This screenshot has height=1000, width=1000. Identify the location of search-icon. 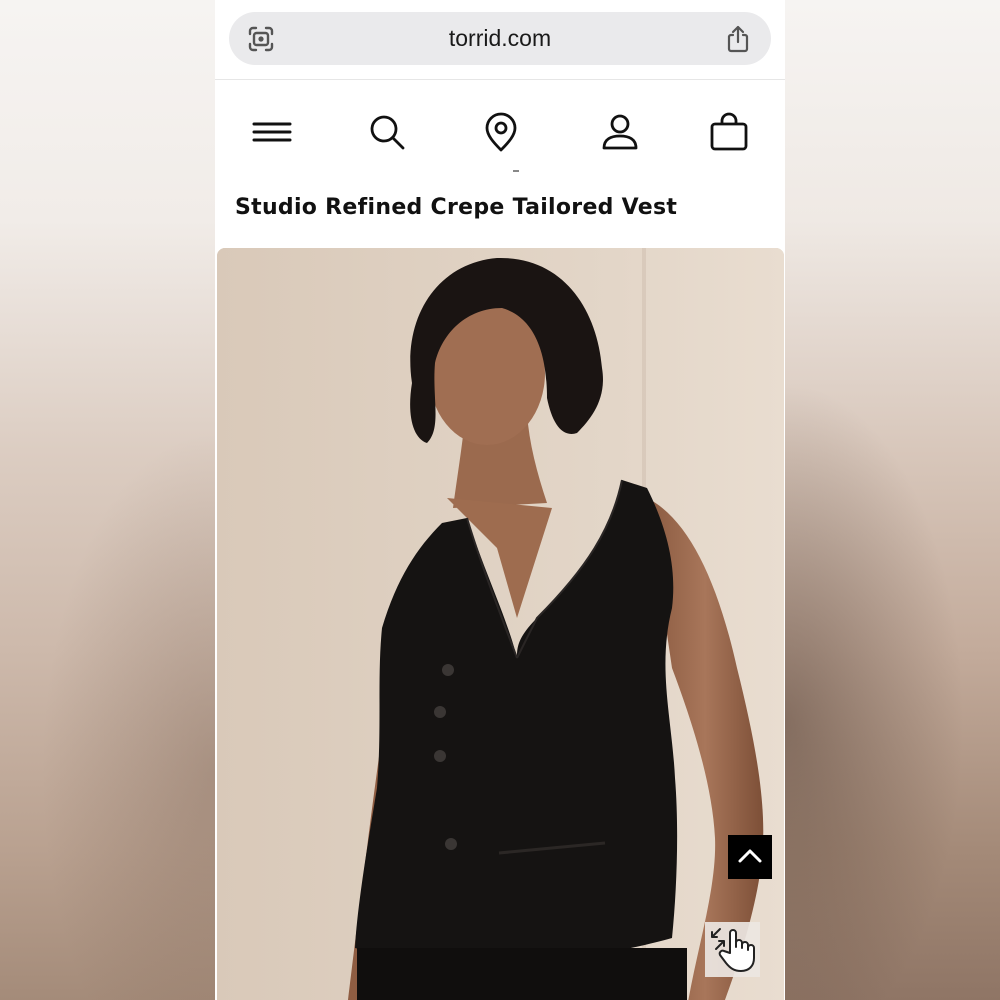
(387, 132).